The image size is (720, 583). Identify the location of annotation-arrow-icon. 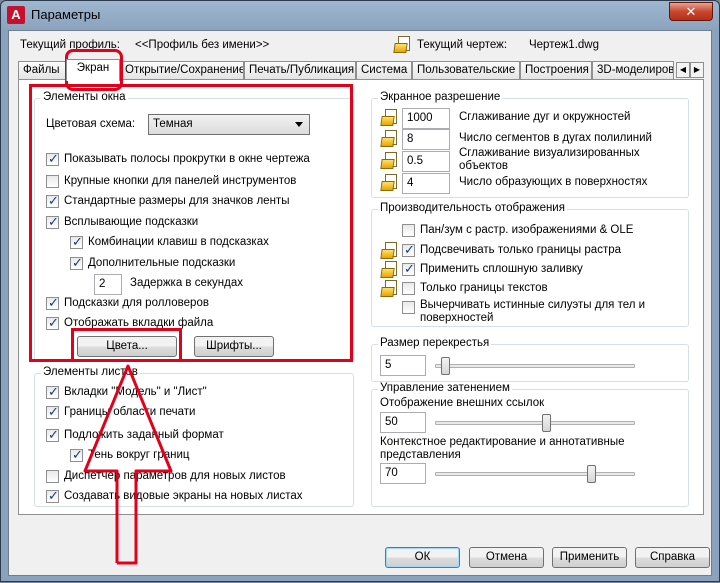
(128, 464).